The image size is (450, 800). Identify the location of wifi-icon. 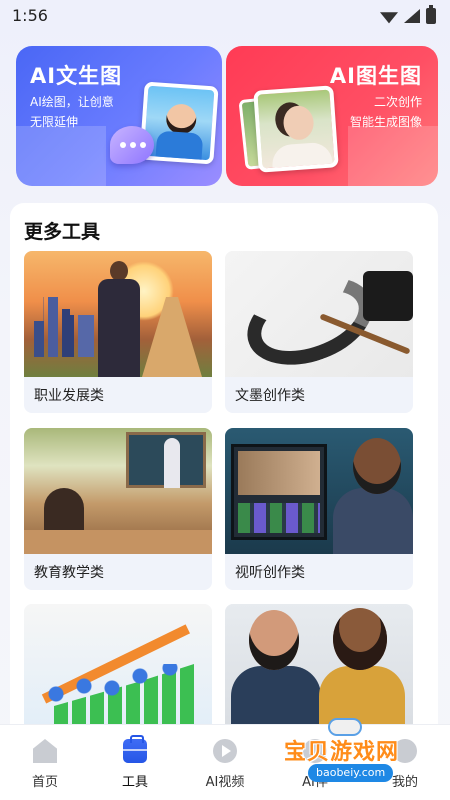
(389, 16).